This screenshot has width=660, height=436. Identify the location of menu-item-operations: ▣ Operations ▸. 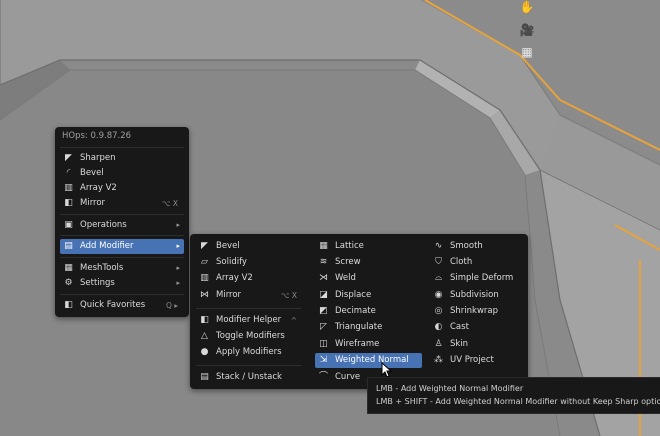
(122, 225).